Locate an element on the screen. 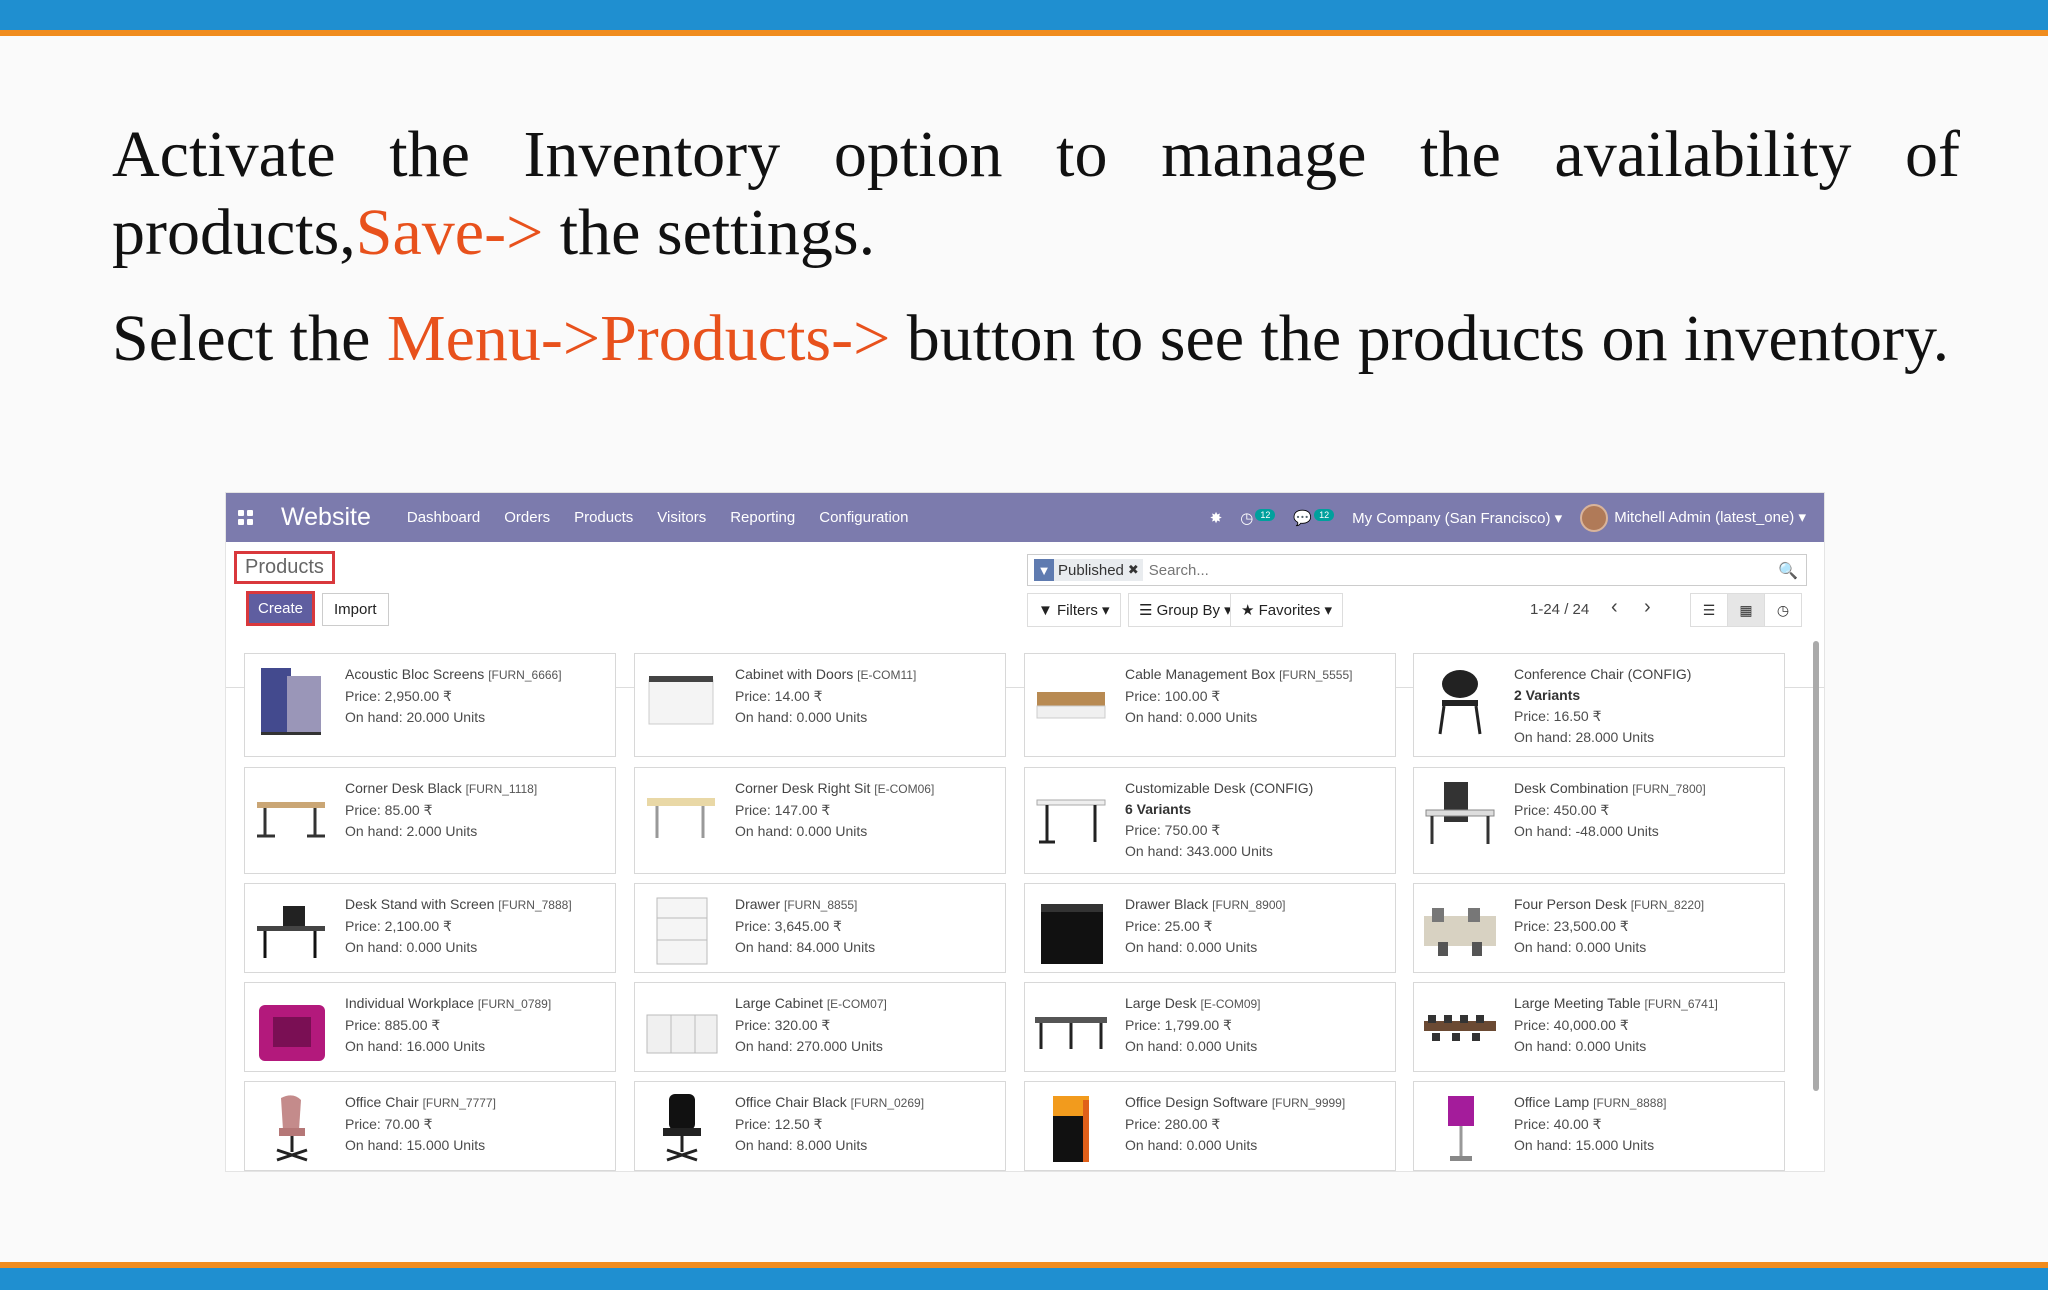  pager-next-icon: › is located at coordinates (1647, 607).